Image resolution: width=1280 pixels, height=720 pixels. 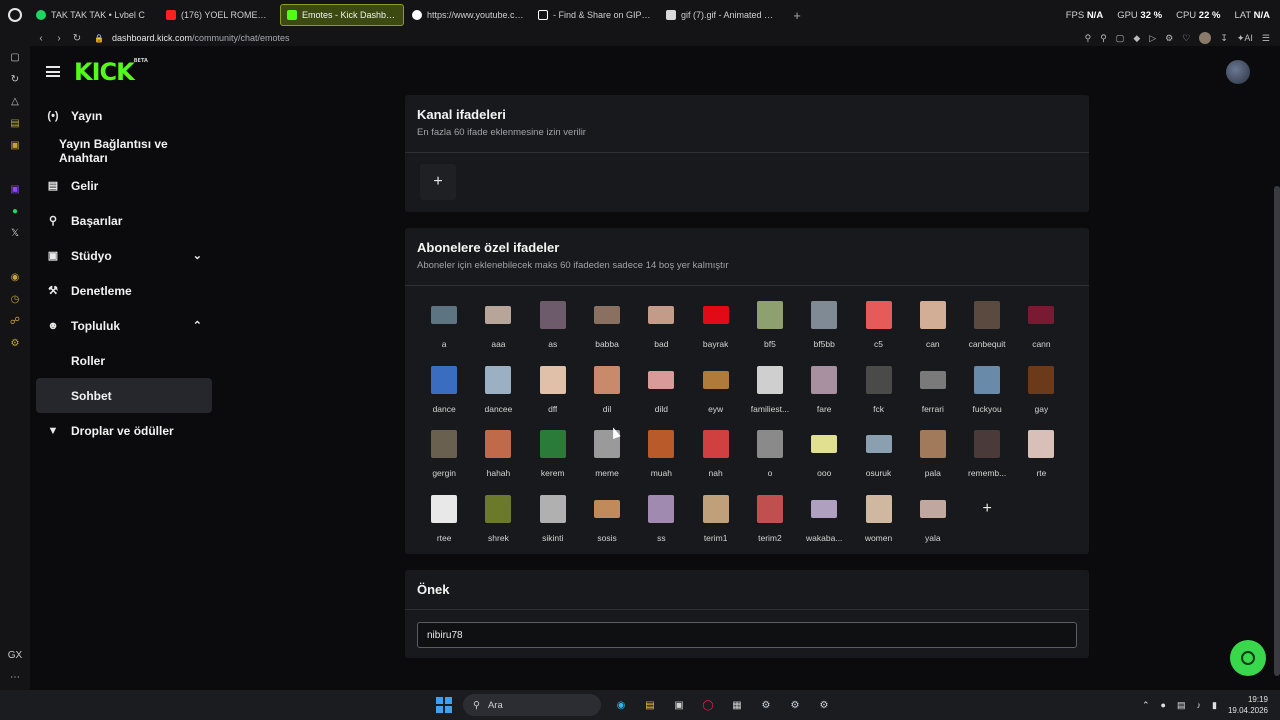 What do you see at coordinates (124, 290) in the screenshot?
I see `nav-item-denetleme: ⚒ Denetleme` at bounding box center [124, 290].